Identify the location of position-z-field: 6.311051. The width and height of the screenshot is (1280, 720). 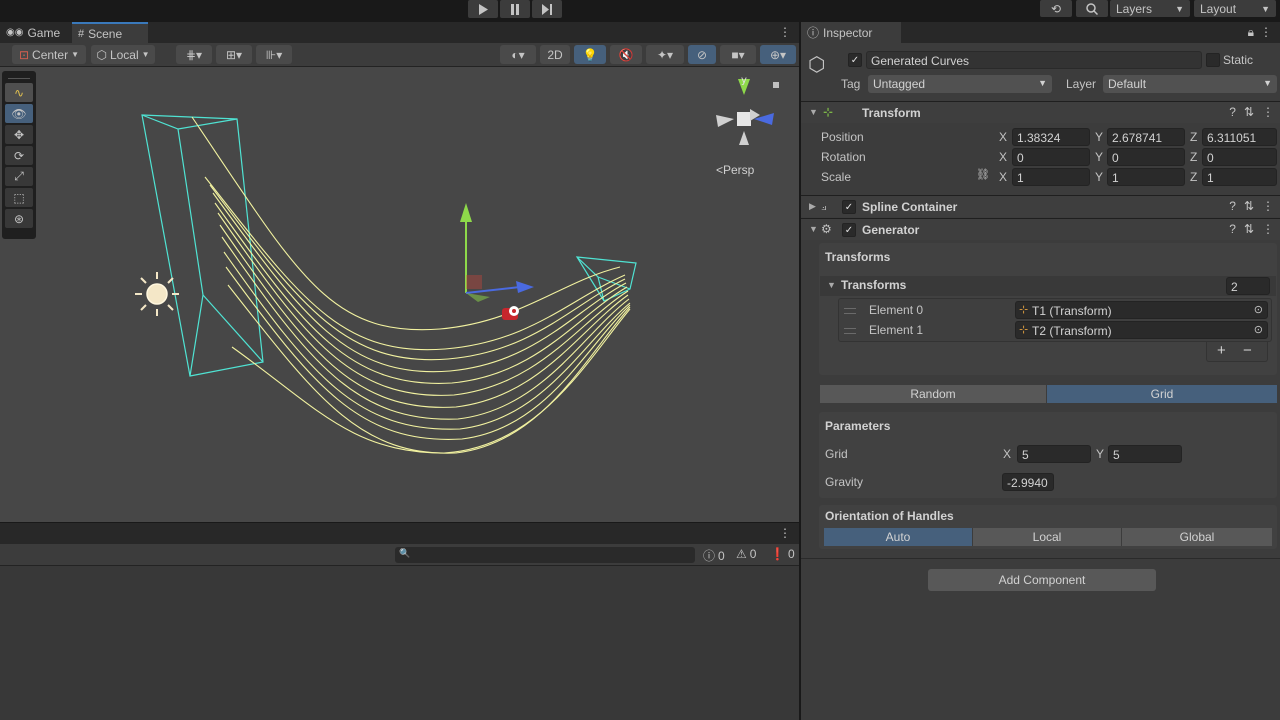
(1239, 137).